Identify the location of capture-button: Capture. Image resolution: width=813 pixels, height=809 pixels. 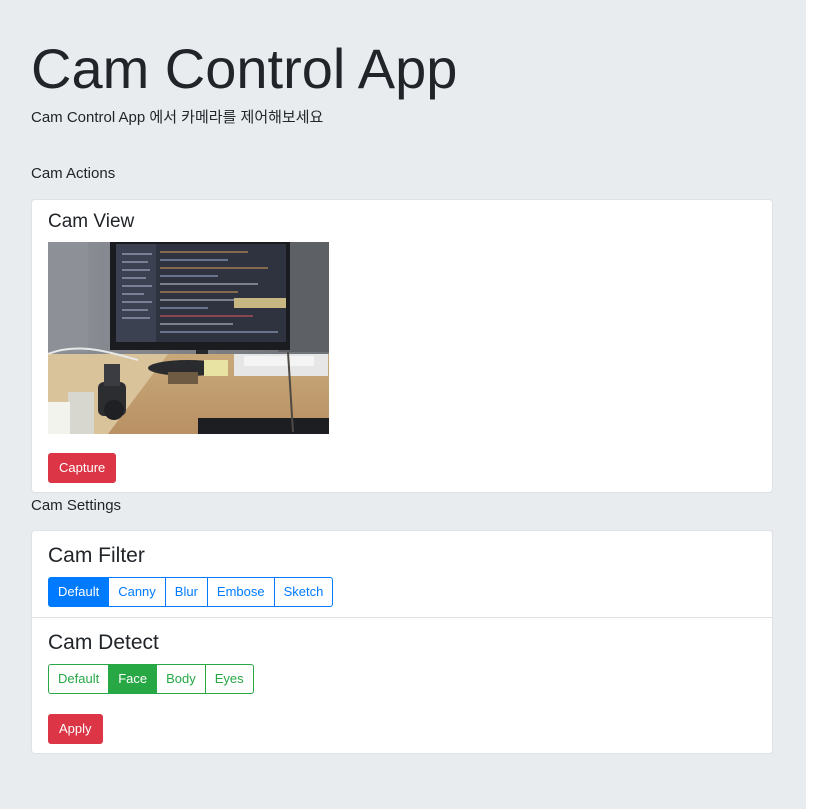
(82, 468).